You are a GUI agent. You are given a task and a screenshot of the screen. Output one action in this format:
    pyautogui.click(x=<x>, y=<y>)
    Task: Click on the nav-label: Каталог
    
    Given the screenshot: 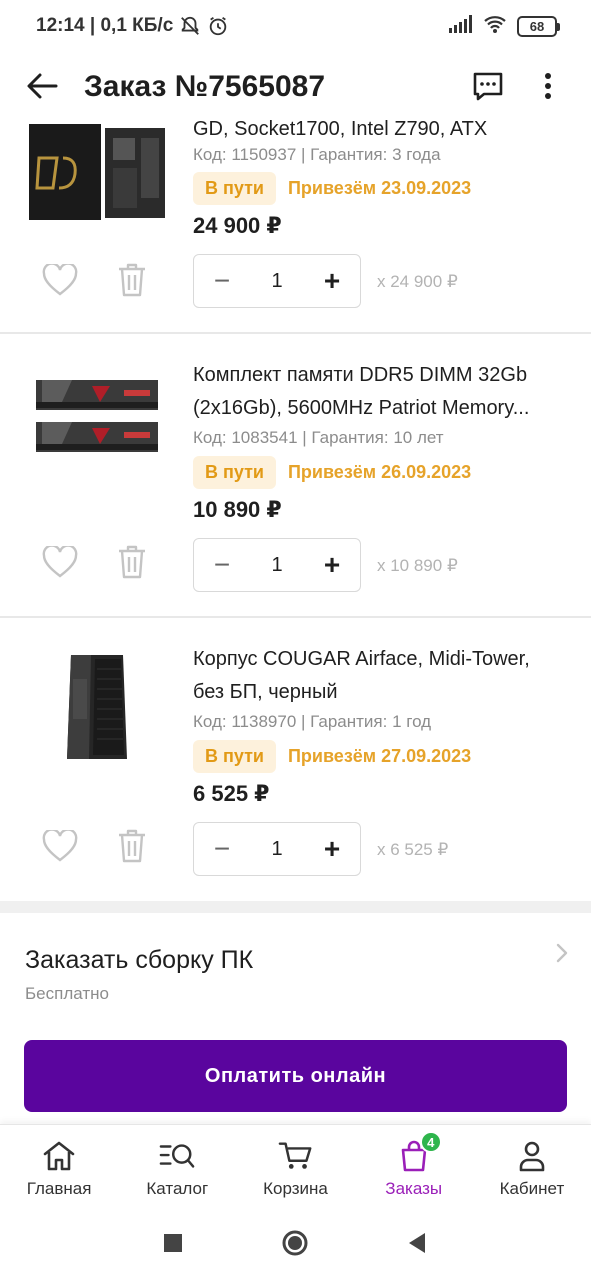 What is the action you would take?
    pyautogui.click(x=177, y=1188)
    